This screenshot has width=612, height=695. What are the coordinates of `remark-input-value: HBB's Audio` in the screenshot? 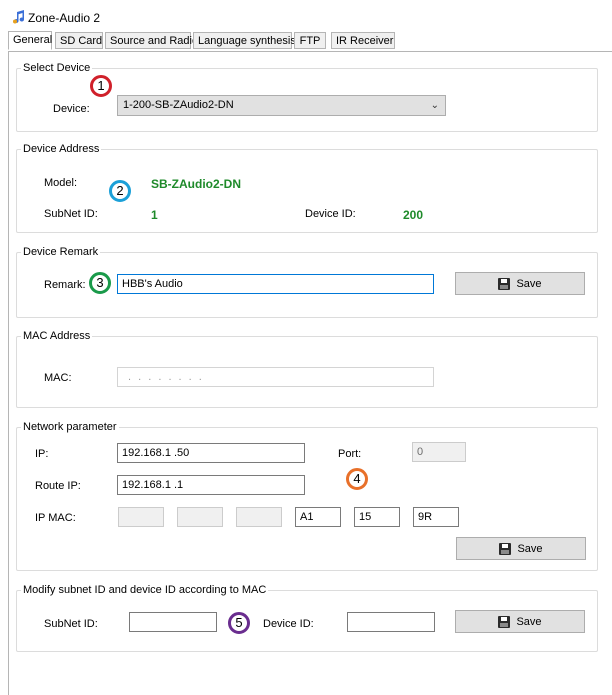 It's located at (152, 284).